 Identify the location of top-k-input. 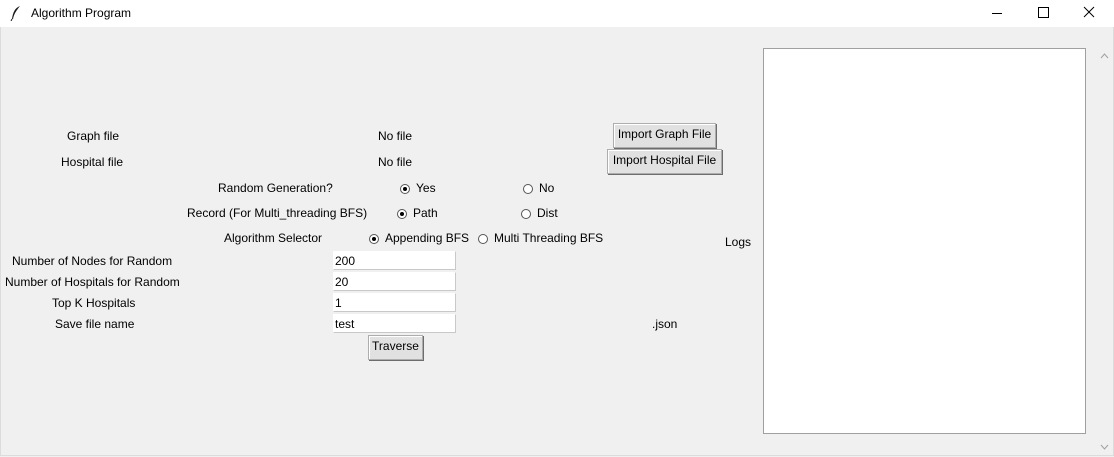
(394, 302).